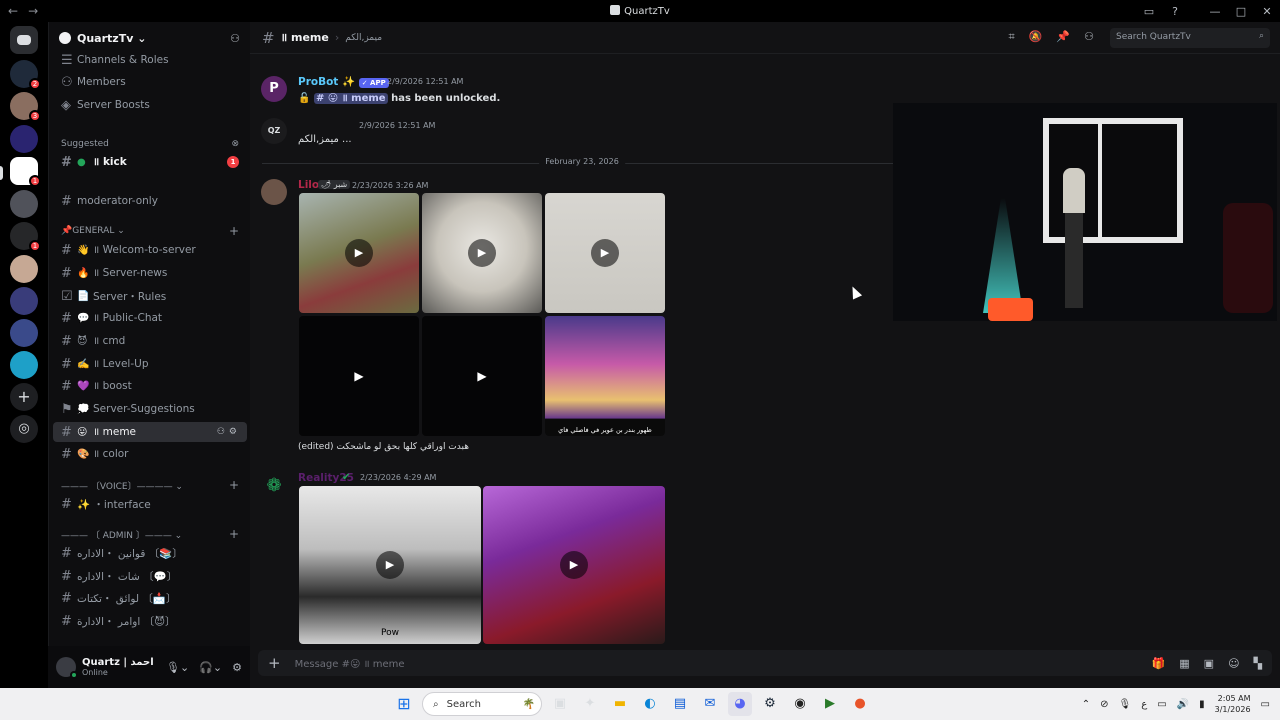  I want to click on outlook-icon: ✉, so click(710, 704).